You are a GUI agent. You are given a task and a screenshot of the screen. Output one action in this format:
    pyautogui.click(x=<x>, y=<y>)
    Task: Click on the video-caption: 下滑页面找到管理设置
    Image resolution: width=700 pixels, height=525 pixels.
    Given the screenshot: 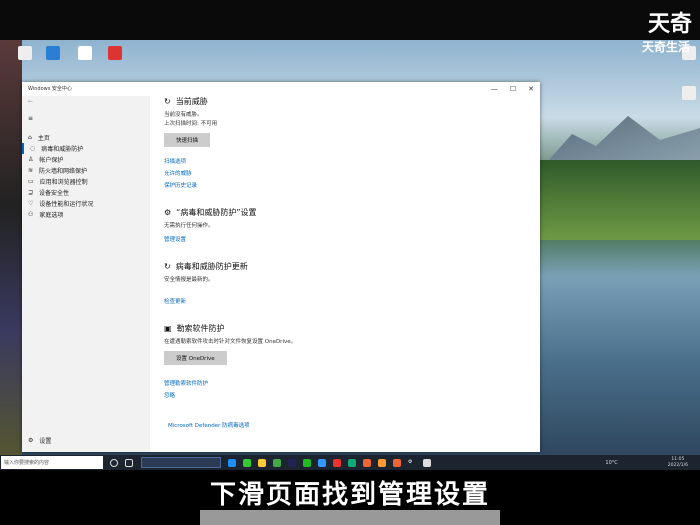 What is the action you would take?
    pyautogui.click(x=349, y=495)
    